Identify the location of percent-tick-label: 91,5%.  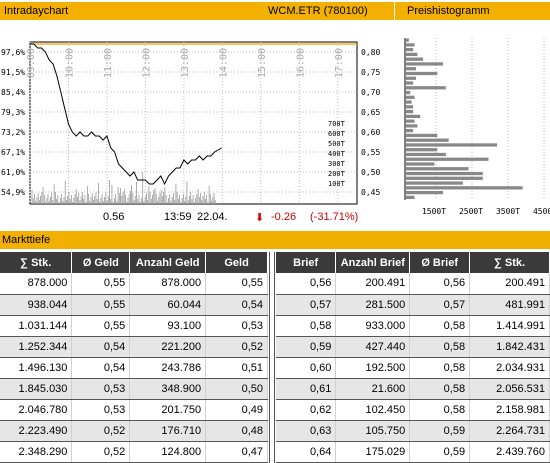
(13, 72).